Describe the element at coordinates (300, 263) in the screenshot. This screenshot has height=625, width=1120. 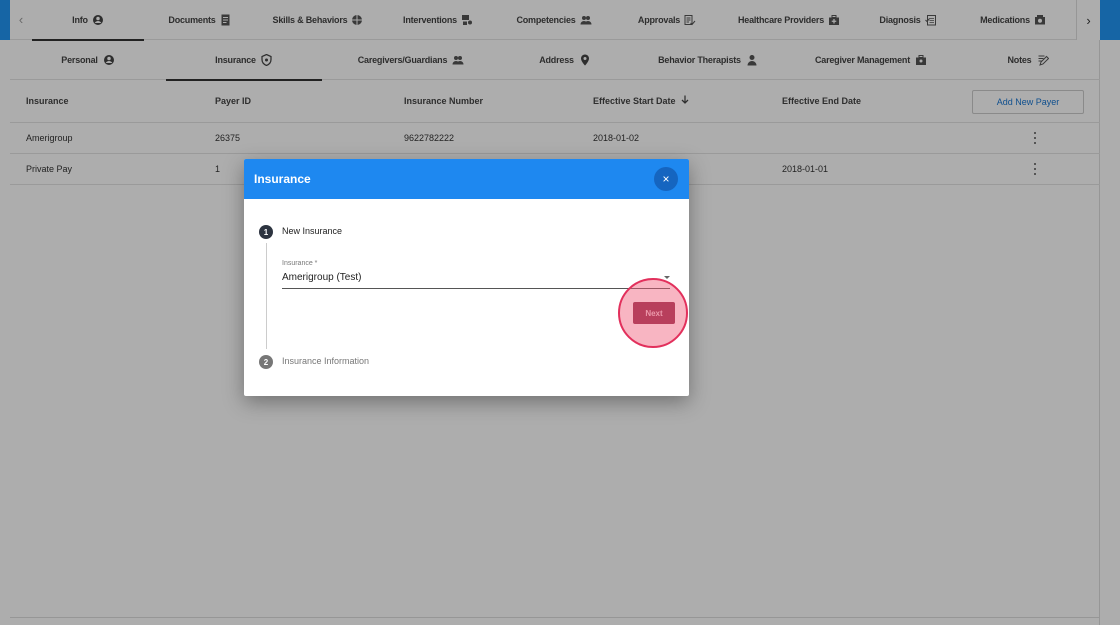
I see `insurance-field-label: Insurance *` at that location.